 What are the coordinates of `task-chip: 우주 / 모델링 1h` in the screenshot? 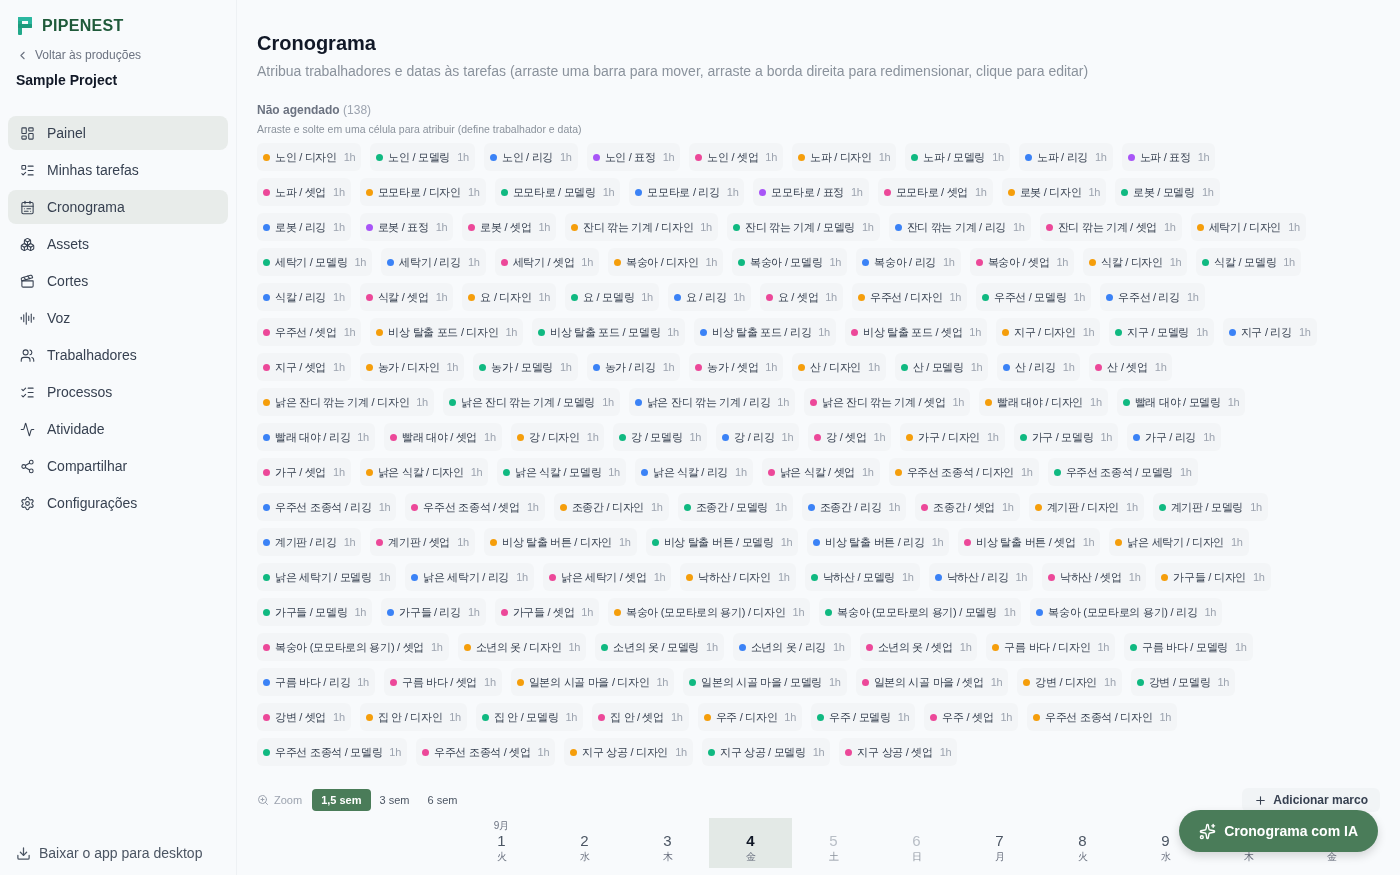 It's located at (863, 717).